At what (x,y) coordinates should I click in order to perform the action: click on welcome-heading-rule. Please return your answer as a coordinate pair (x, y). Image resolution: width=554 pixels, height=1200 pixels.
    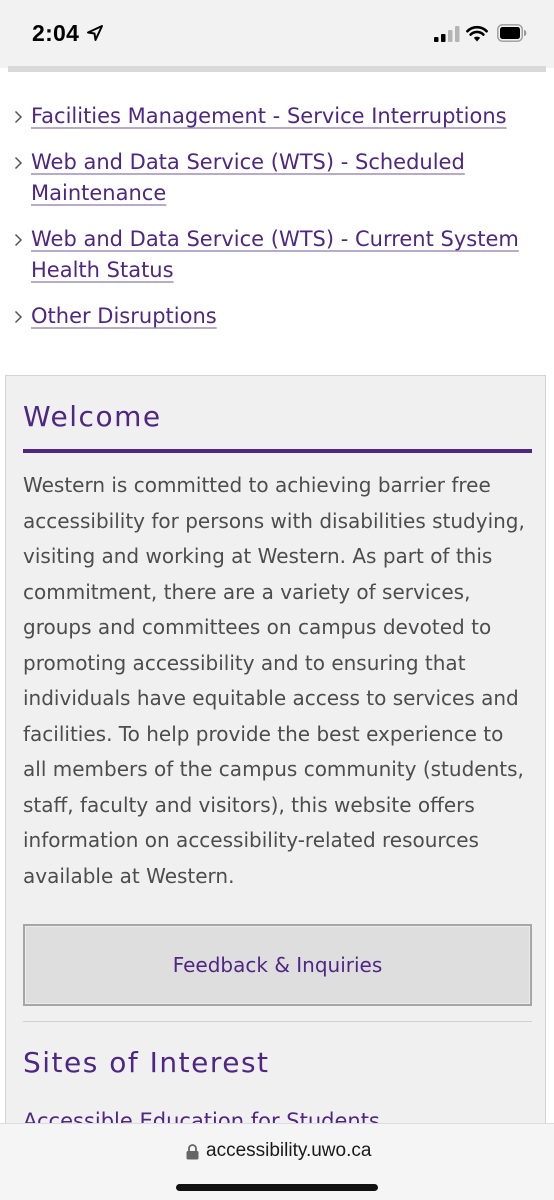
    Looking at the image, I should click on (277, 451).